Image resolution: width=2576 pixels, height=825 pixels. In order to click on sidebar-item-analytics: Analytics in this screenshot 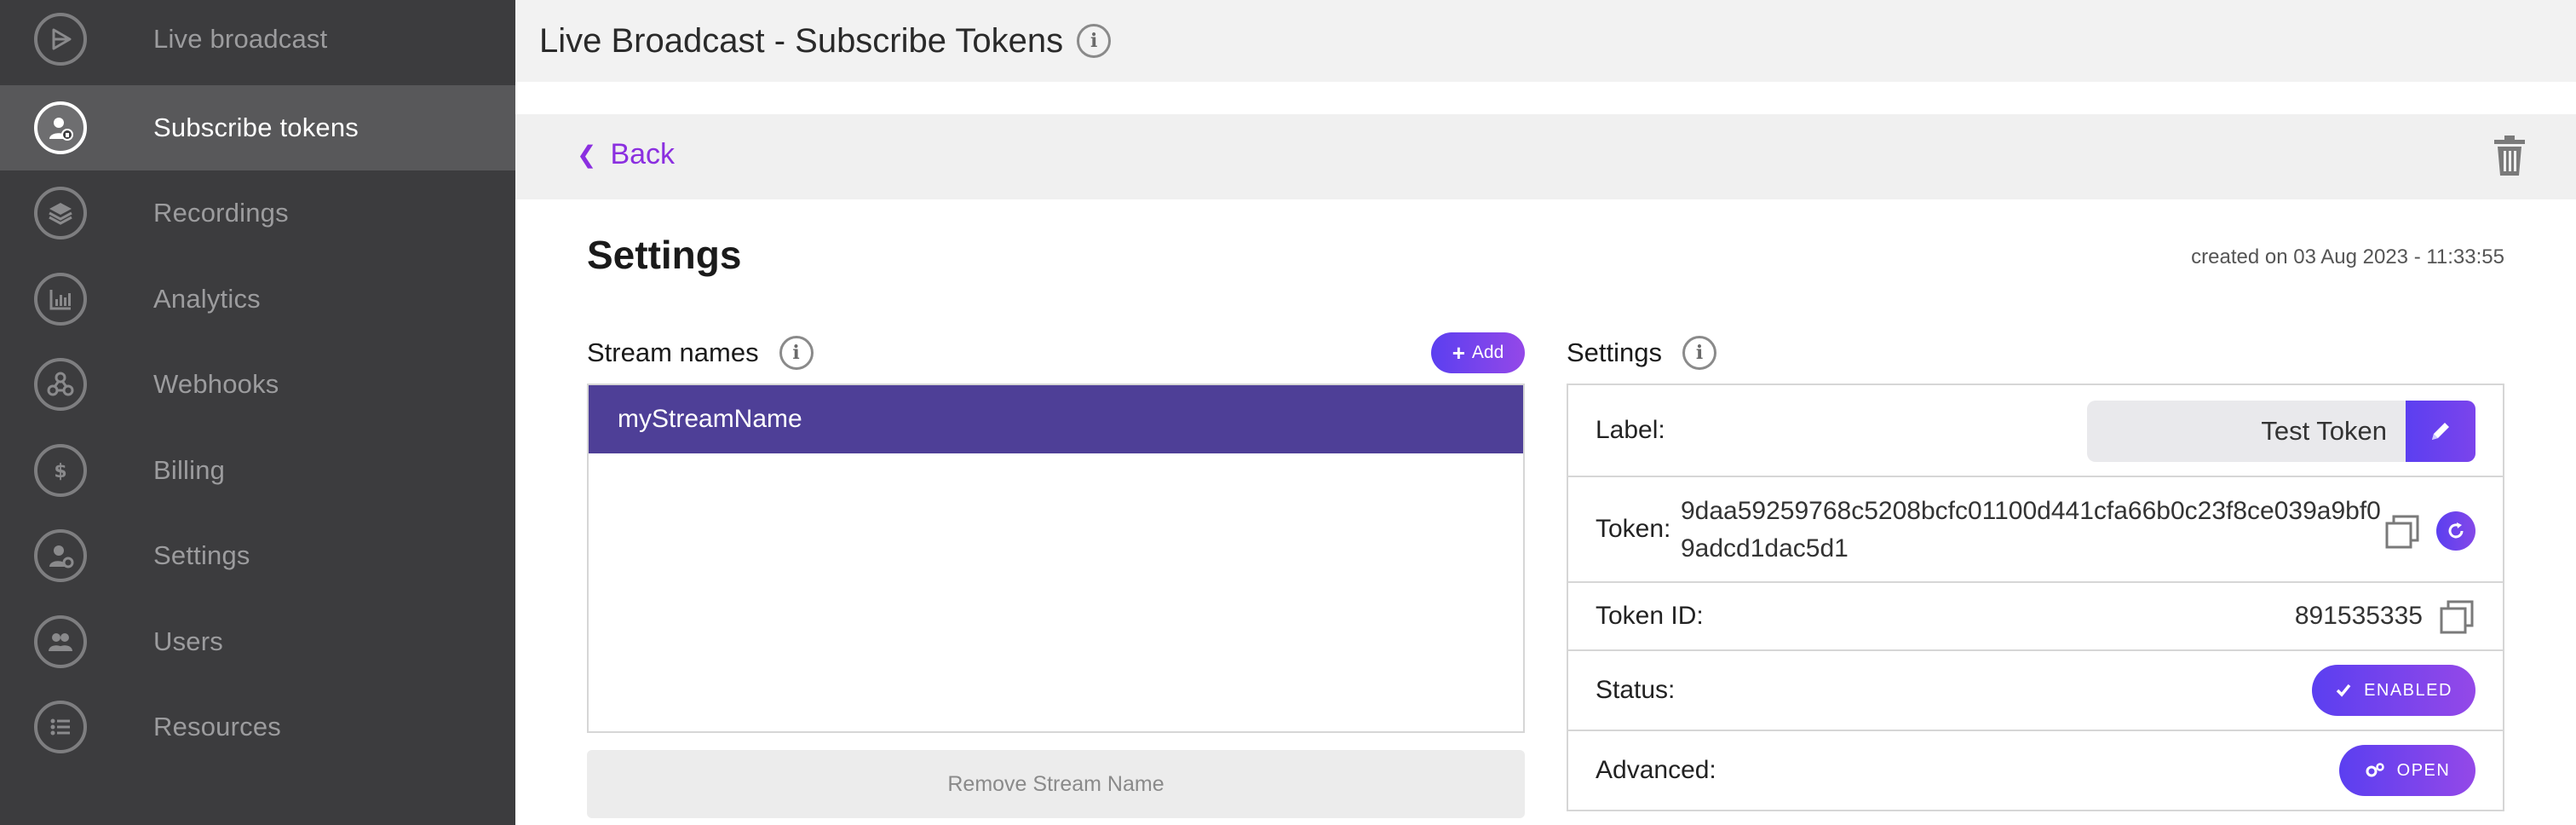, I will do `click(257, 299)`.